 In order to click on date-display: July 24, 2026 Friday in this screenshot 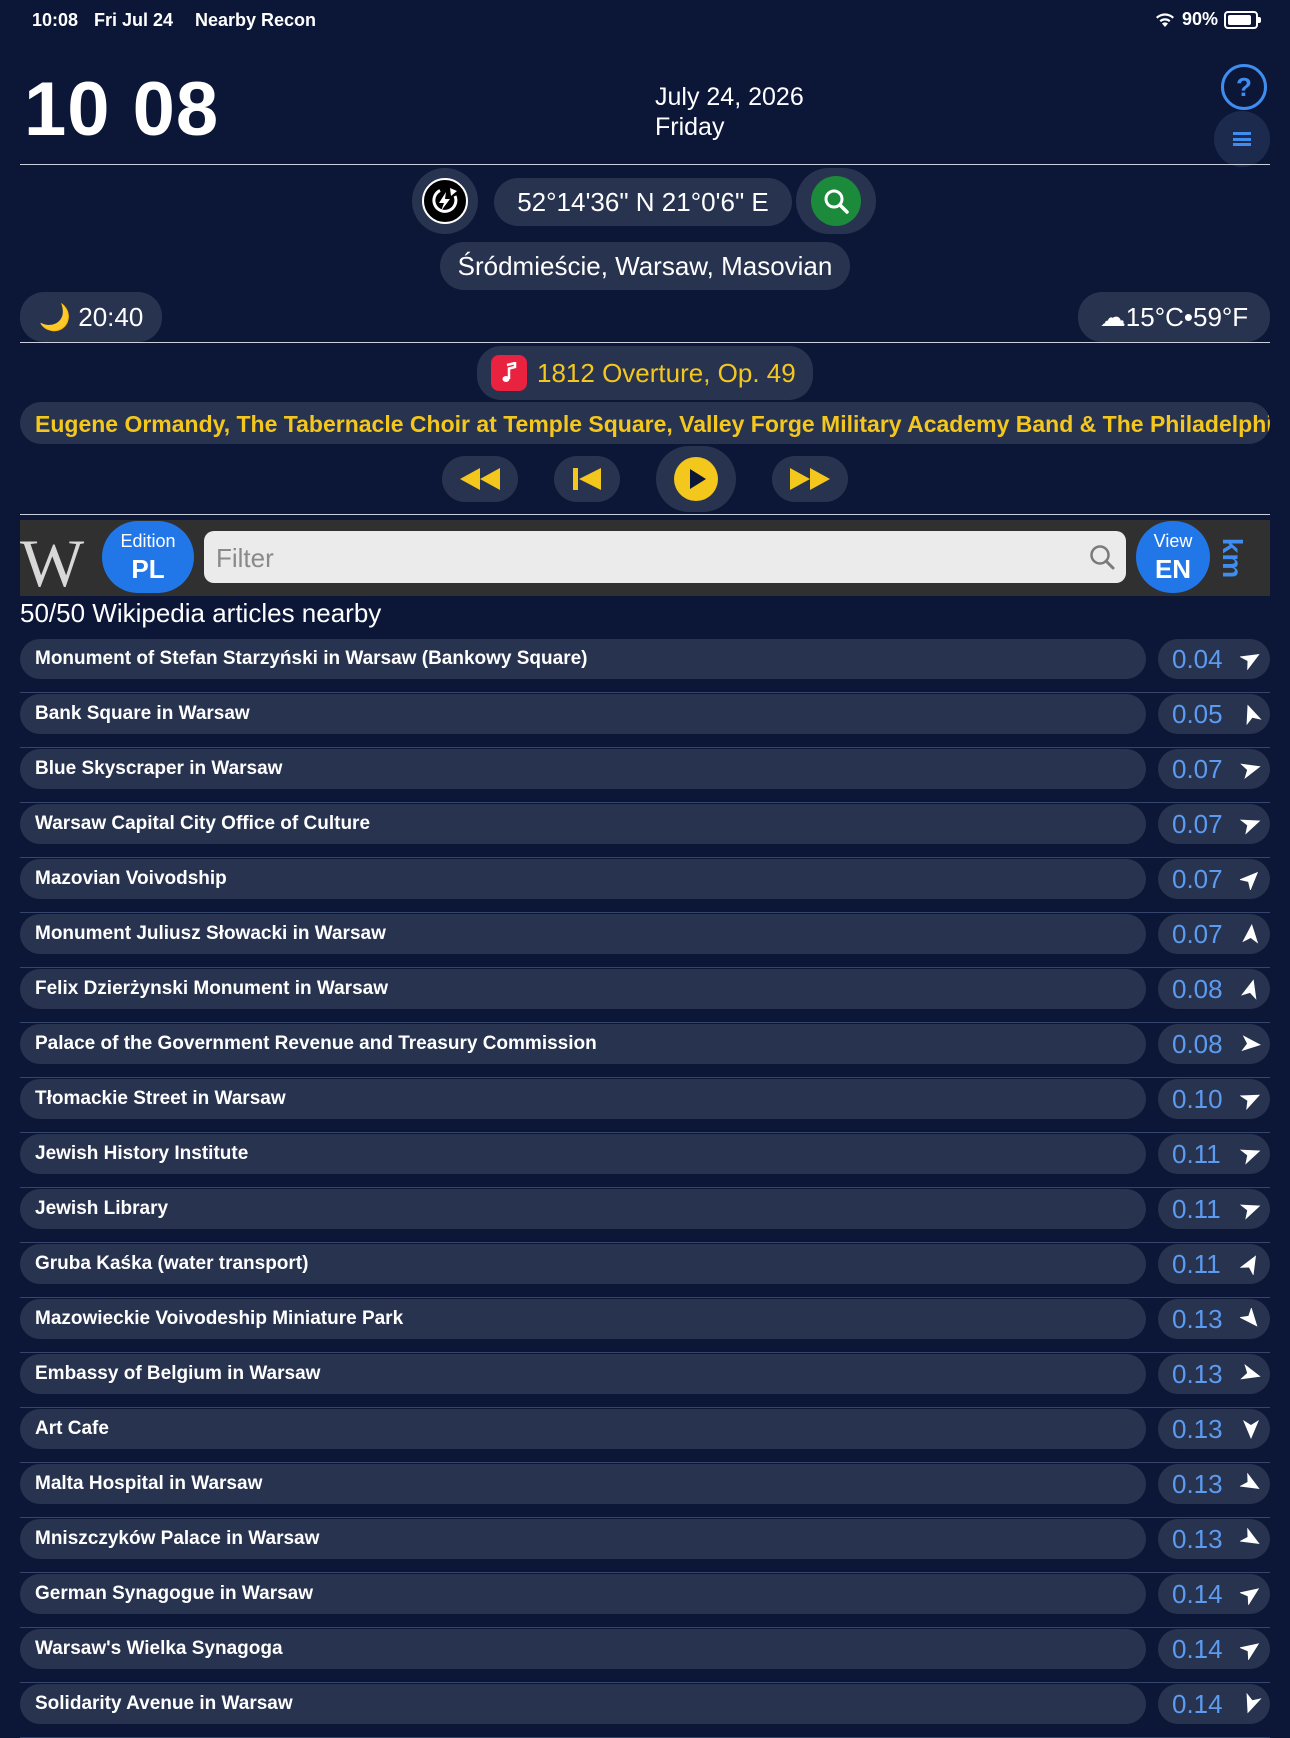, I will do `click(729, 112)`.